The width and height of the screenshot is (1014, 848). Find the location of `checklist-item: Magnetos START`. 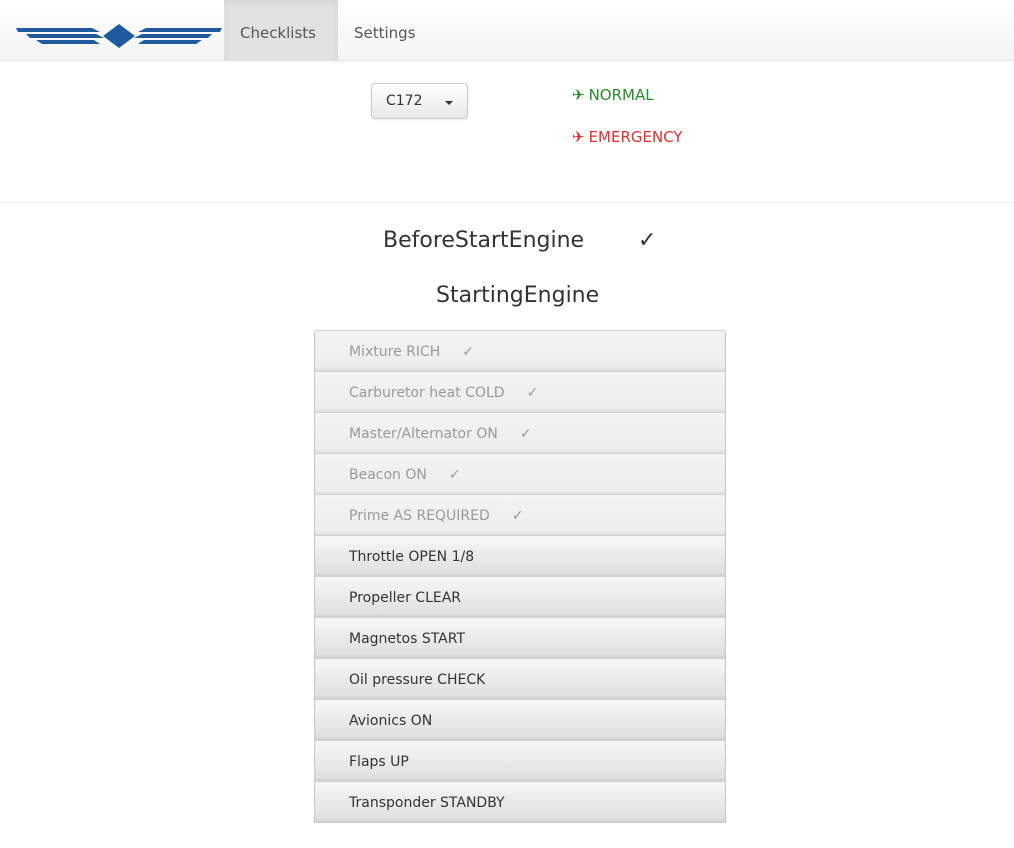

checklist-item: Magnetos START is located at coordinates (520, 638).